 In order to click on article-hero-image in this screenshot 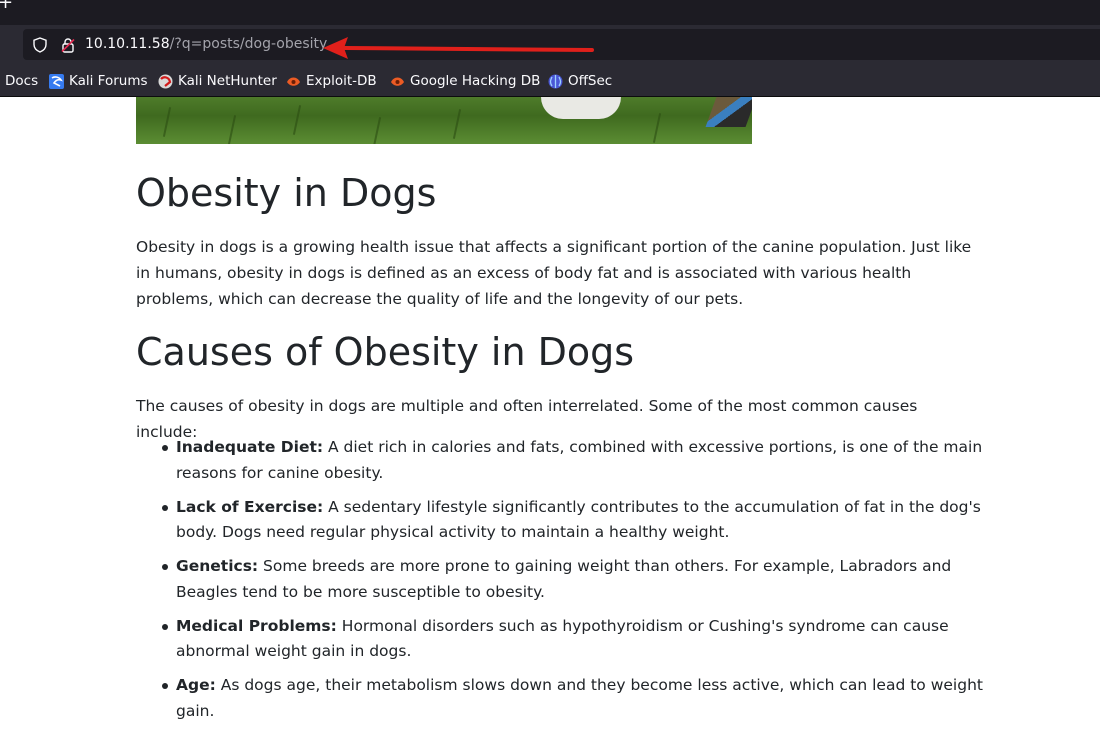, I will do `click(444, 120)`.